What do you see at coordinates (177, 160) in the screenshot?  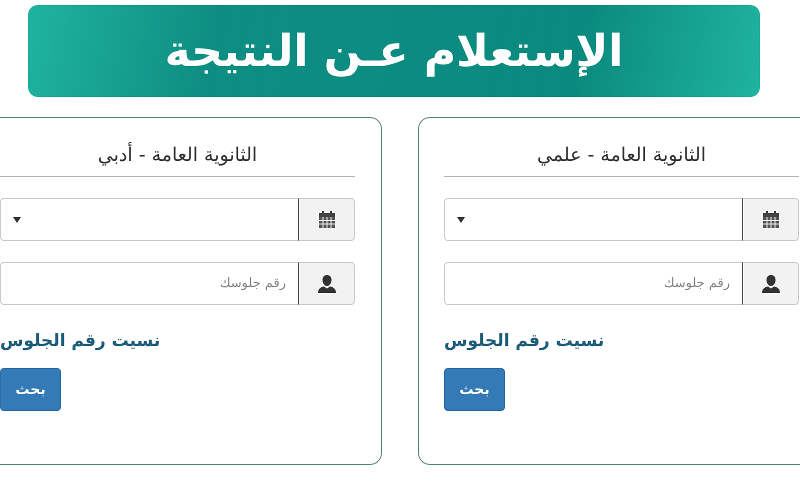 I see `card-title: الثانوية العامة - أدبي` at bounding box center [177, 160].